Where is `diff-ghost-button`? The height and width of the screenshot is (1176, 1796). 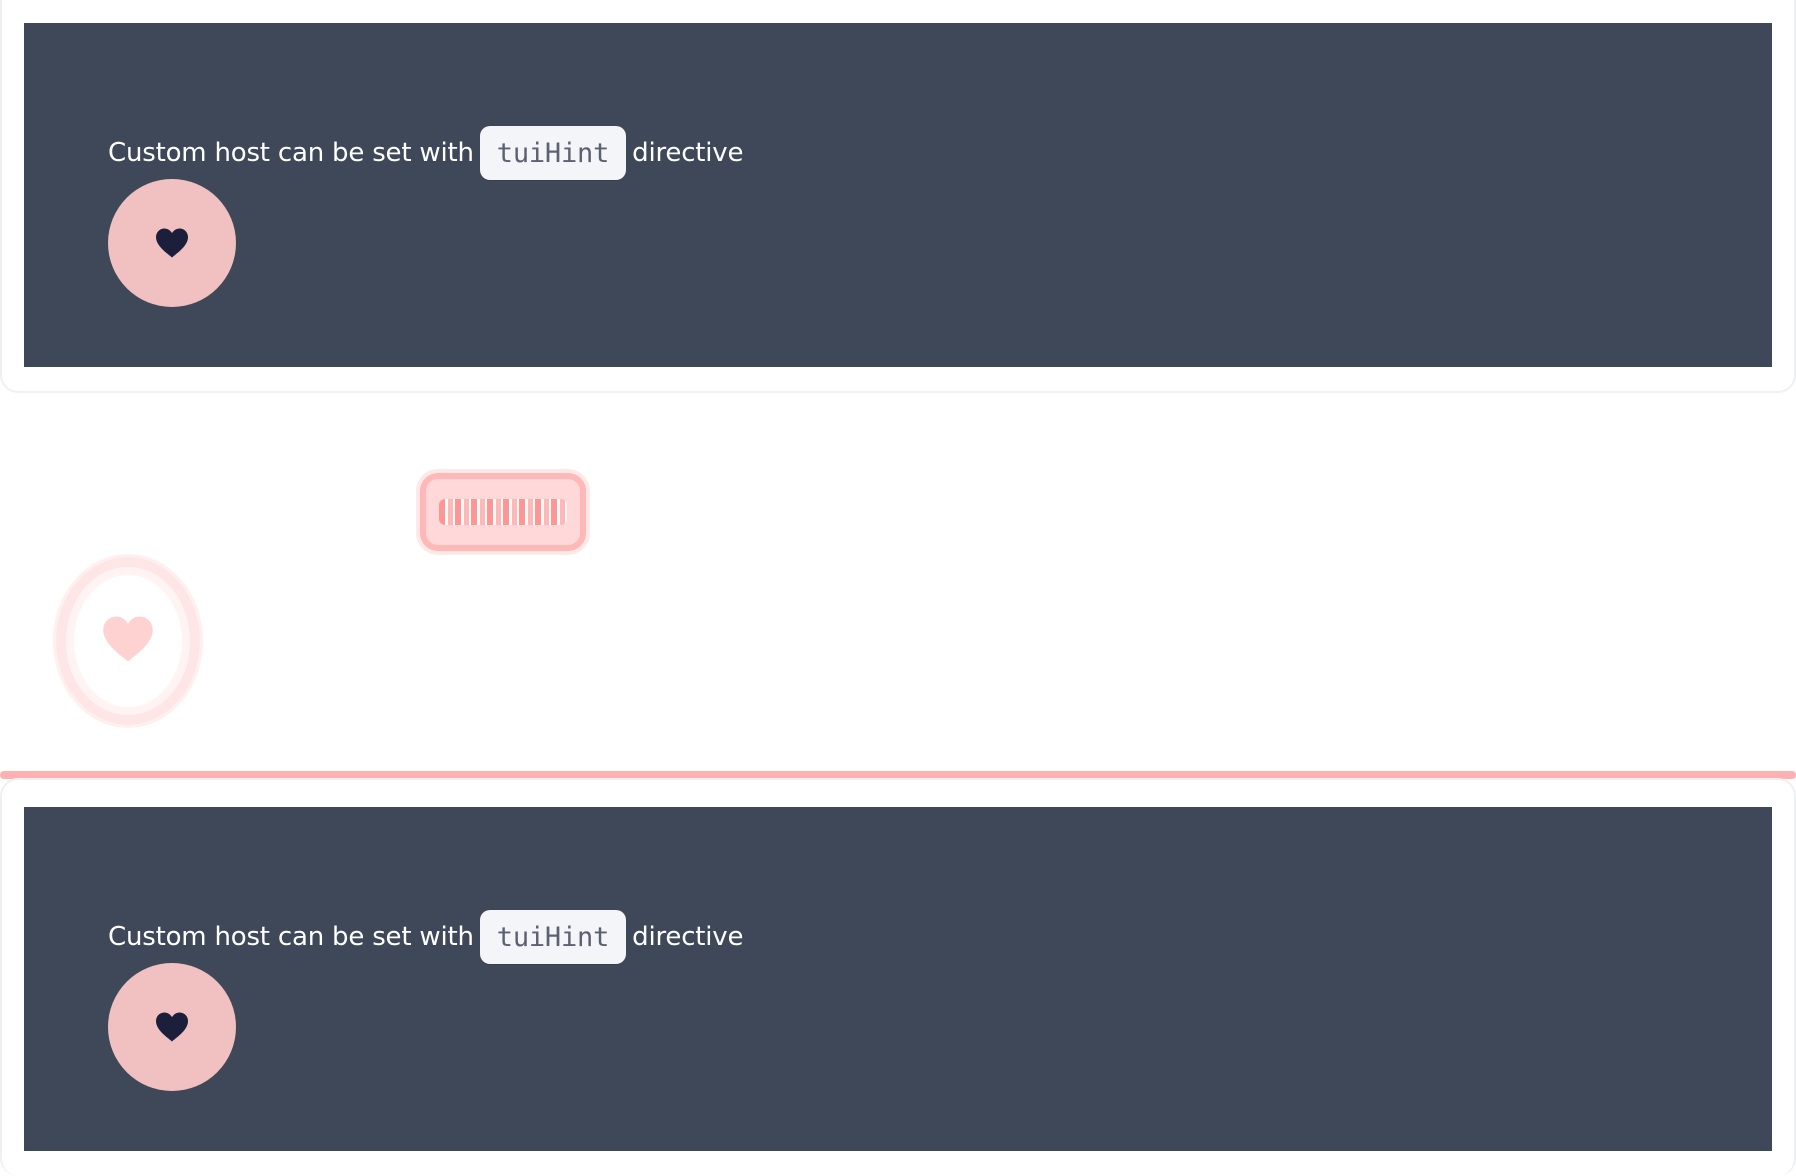
diff-ghost-button is located at coordinates (128, 641).